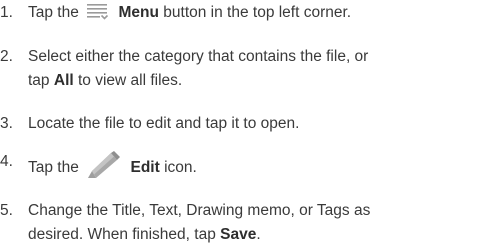  Describe the element at coordinates (138, 12) in the screenshot. I see `menu-label: Menu` at that location.